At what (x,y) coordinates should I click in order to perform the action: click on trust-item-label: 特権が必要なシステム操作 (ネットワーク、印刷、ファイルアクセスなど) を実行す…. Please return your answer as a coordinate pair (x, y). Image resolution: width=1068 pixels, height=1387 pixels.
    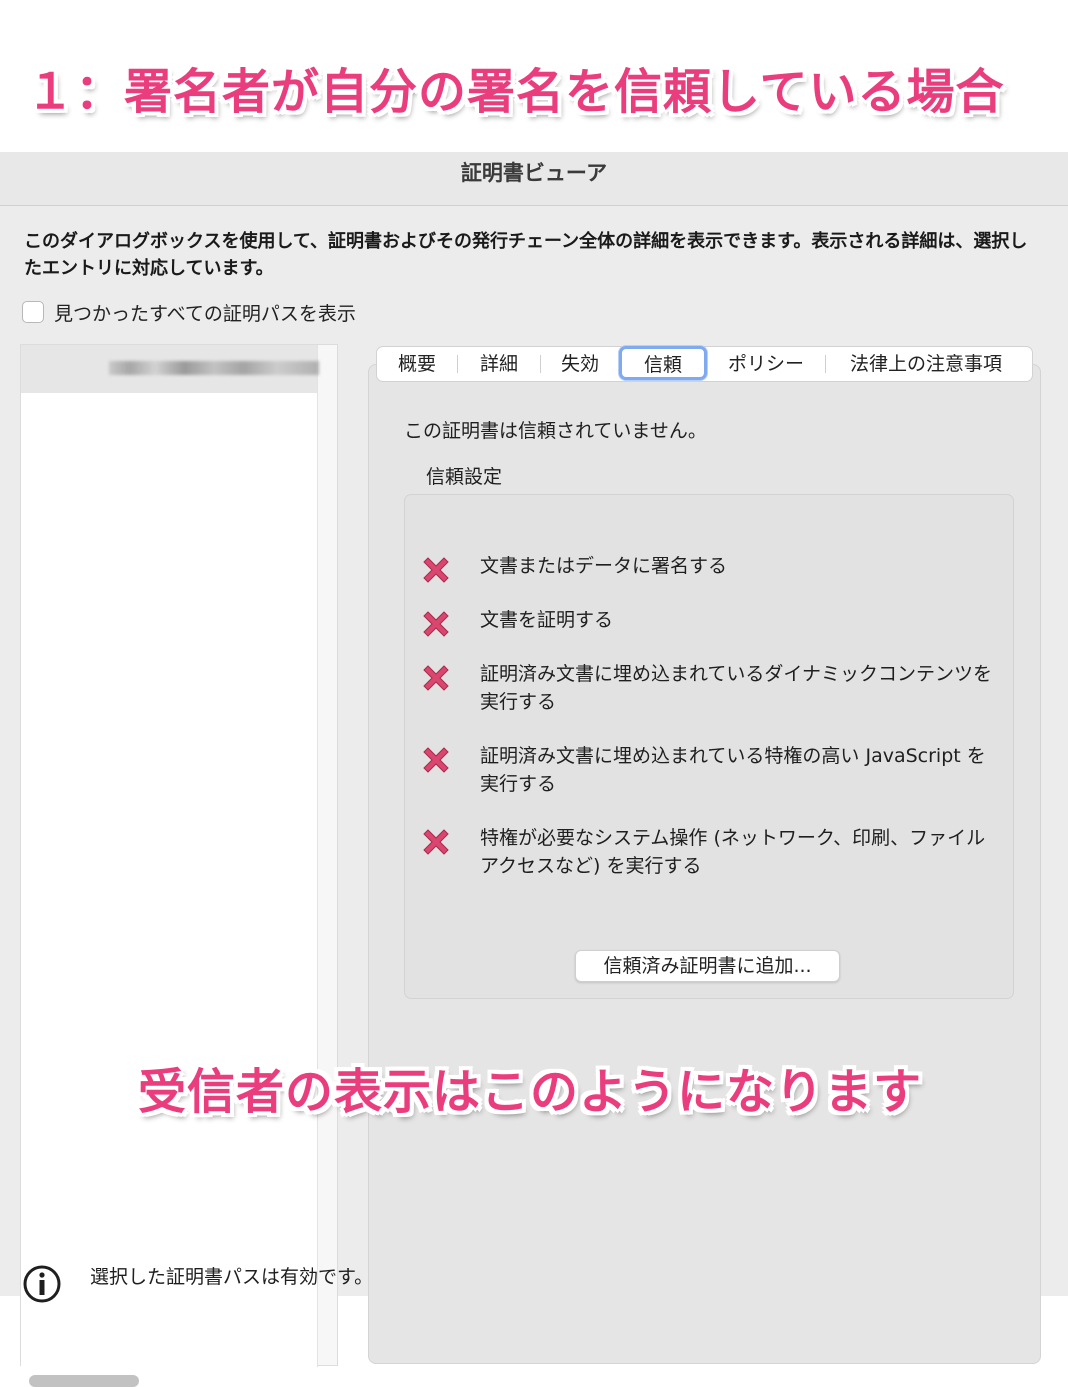
    Looking at the image, I should click on (733, 852).